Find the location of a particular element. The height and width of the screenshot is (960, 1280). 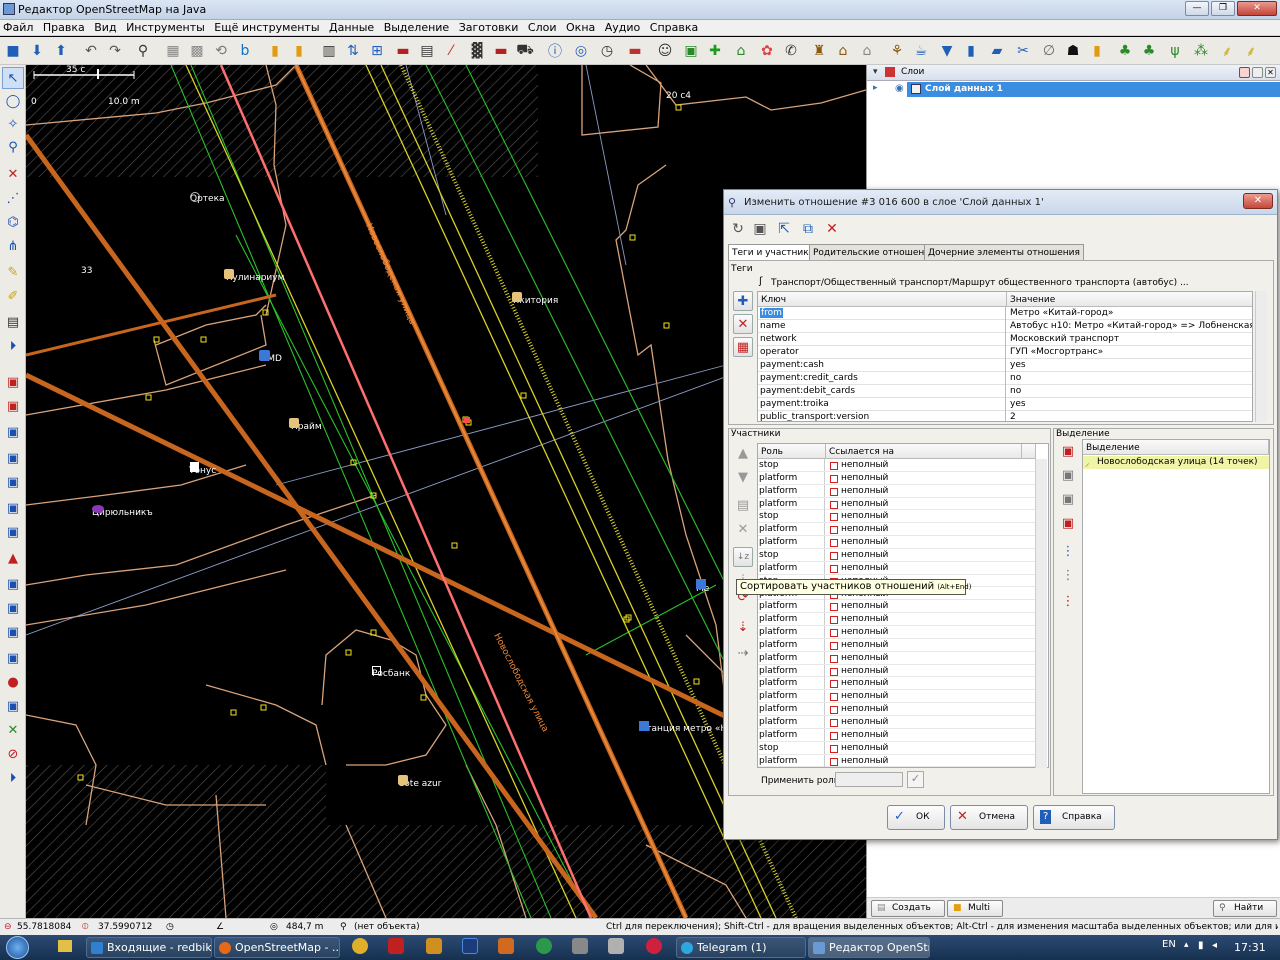

toggle-dialog-2-icon: ▣ is located at coordinates (13, 406).